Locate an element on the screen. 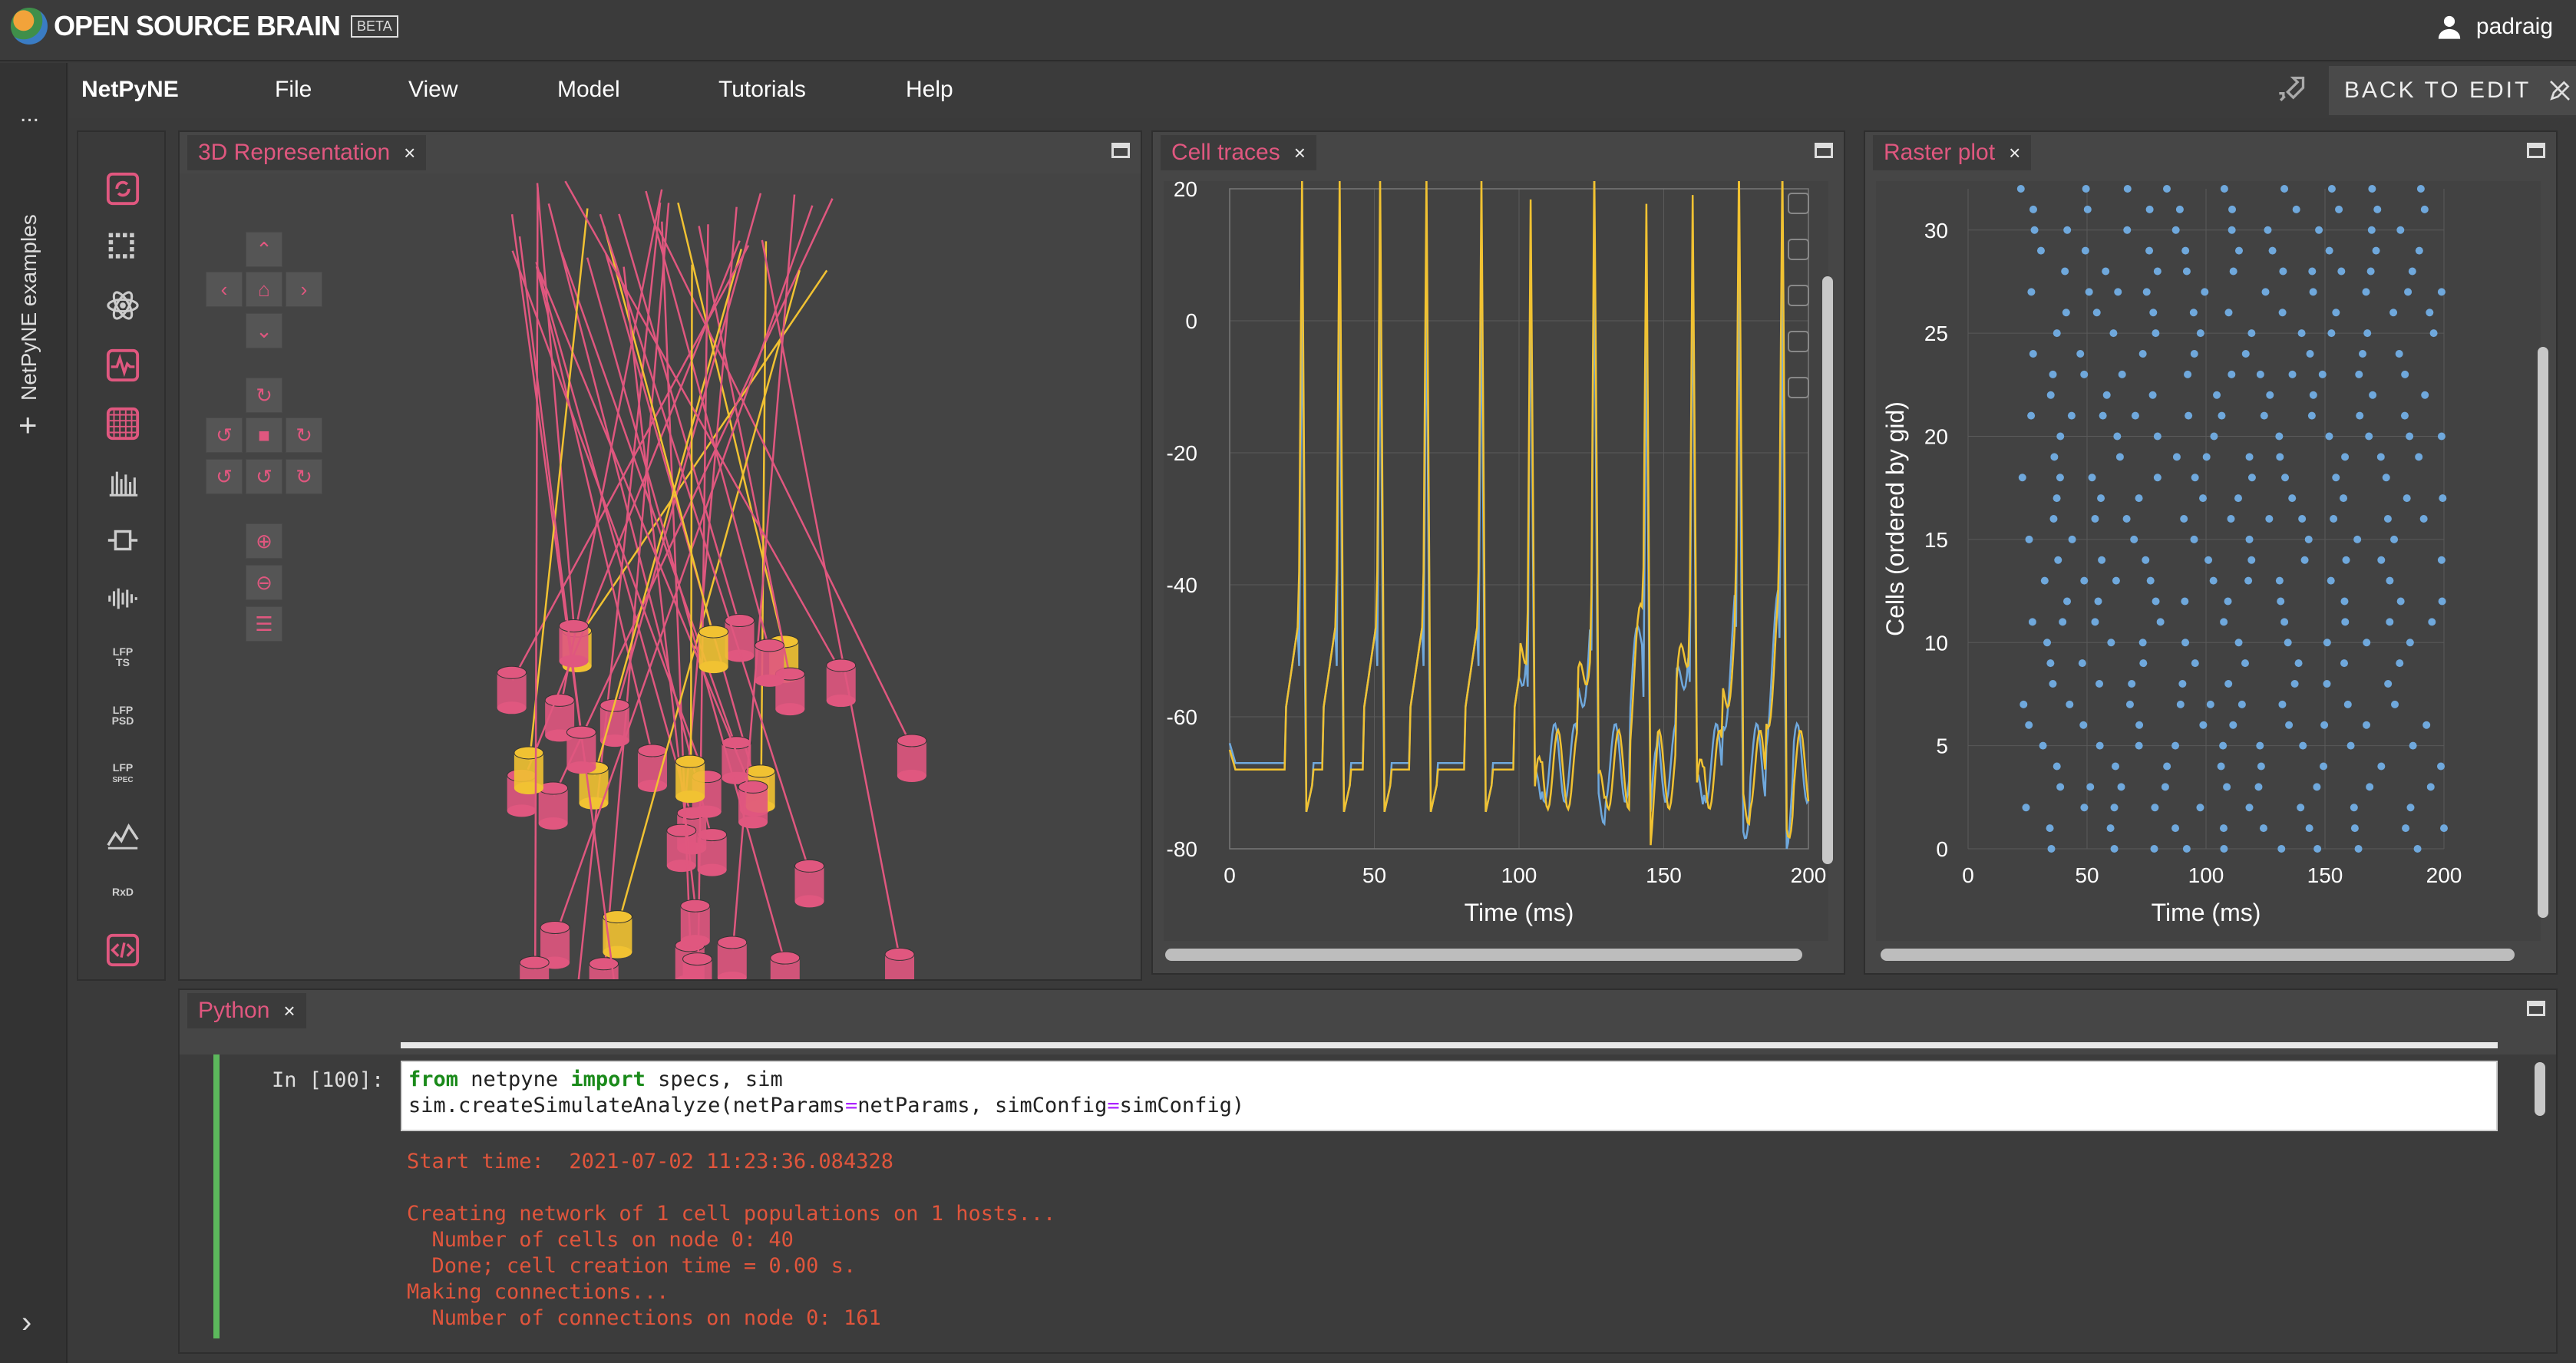 The width and height of the screenshot is (2576, 1363). tab-cell-traces: Cell traces × is located at coordinates (1238, 152).